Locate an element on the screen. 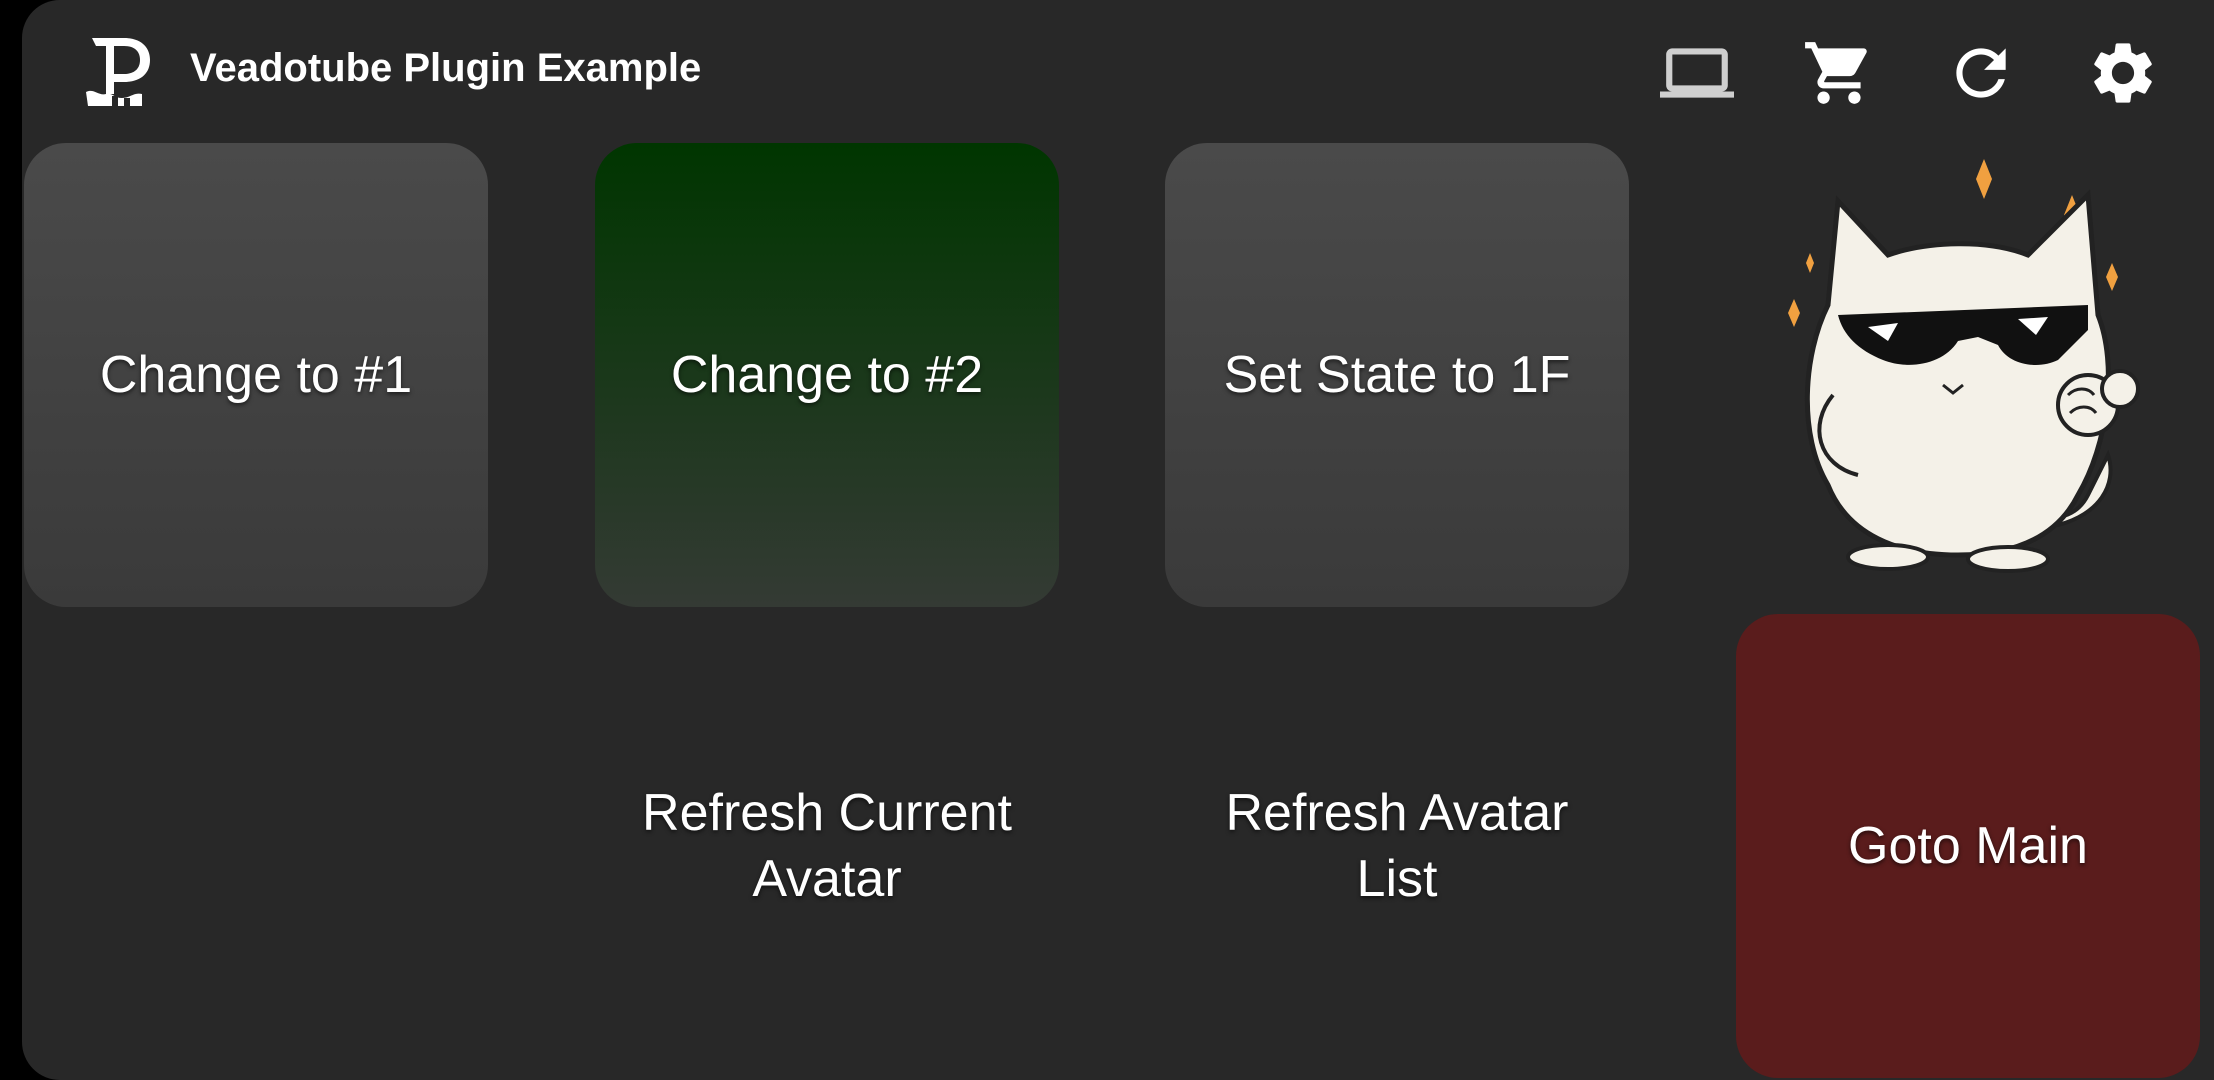 This screenshot has width=2214, height=1080. settings-icon is located at coordinates (2123, 73).